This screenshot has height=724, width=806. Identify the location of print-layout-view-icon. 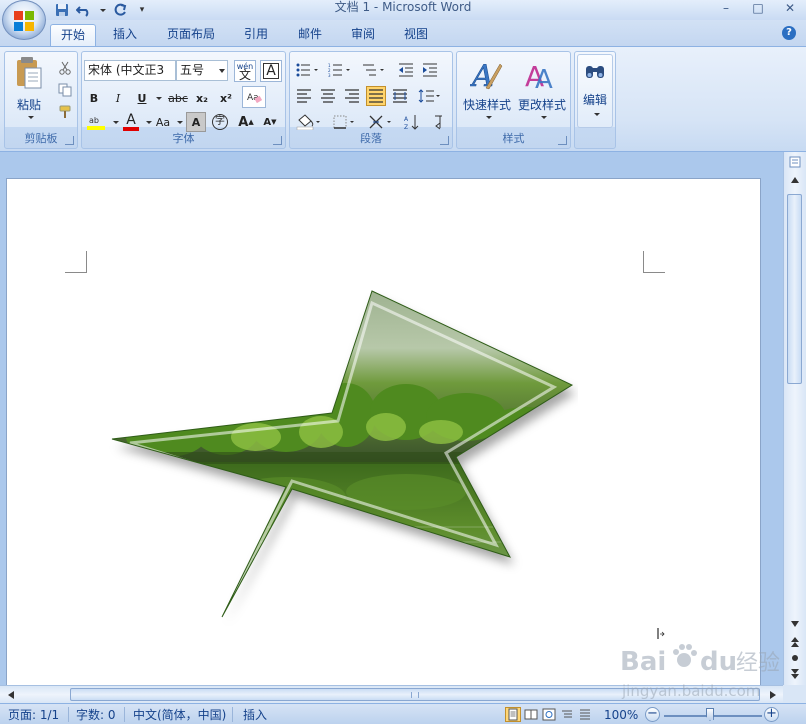
(513, 714).